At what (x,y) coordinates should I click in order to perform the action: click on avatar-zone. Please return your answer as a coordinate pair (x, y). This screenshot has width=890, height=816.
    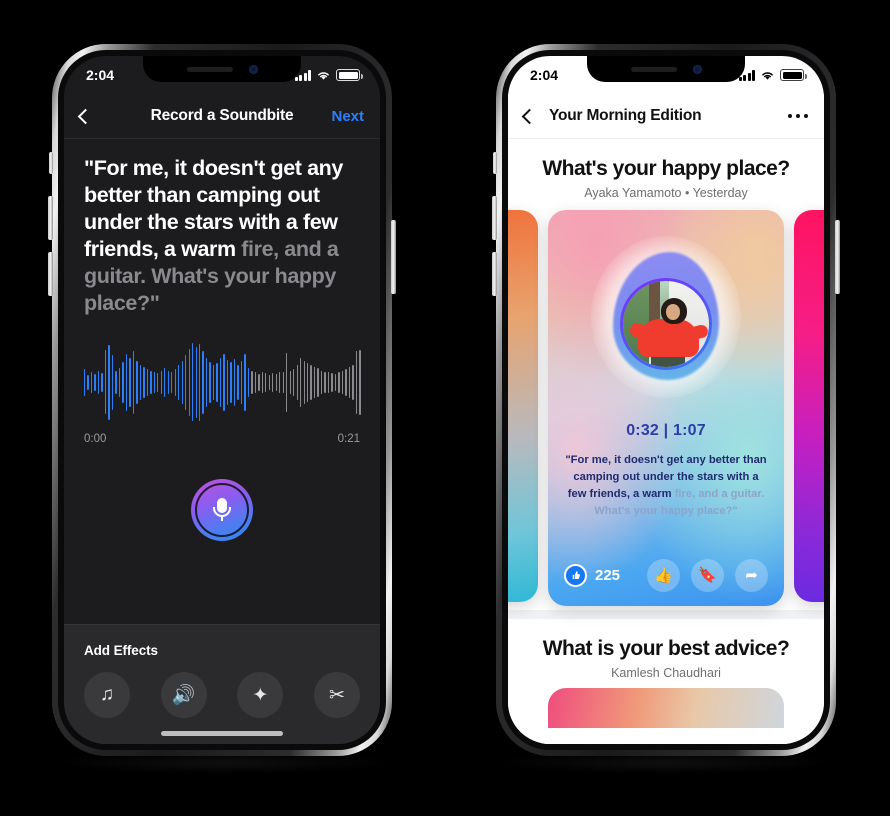
    Looking at the image, I should click on (666, 316).